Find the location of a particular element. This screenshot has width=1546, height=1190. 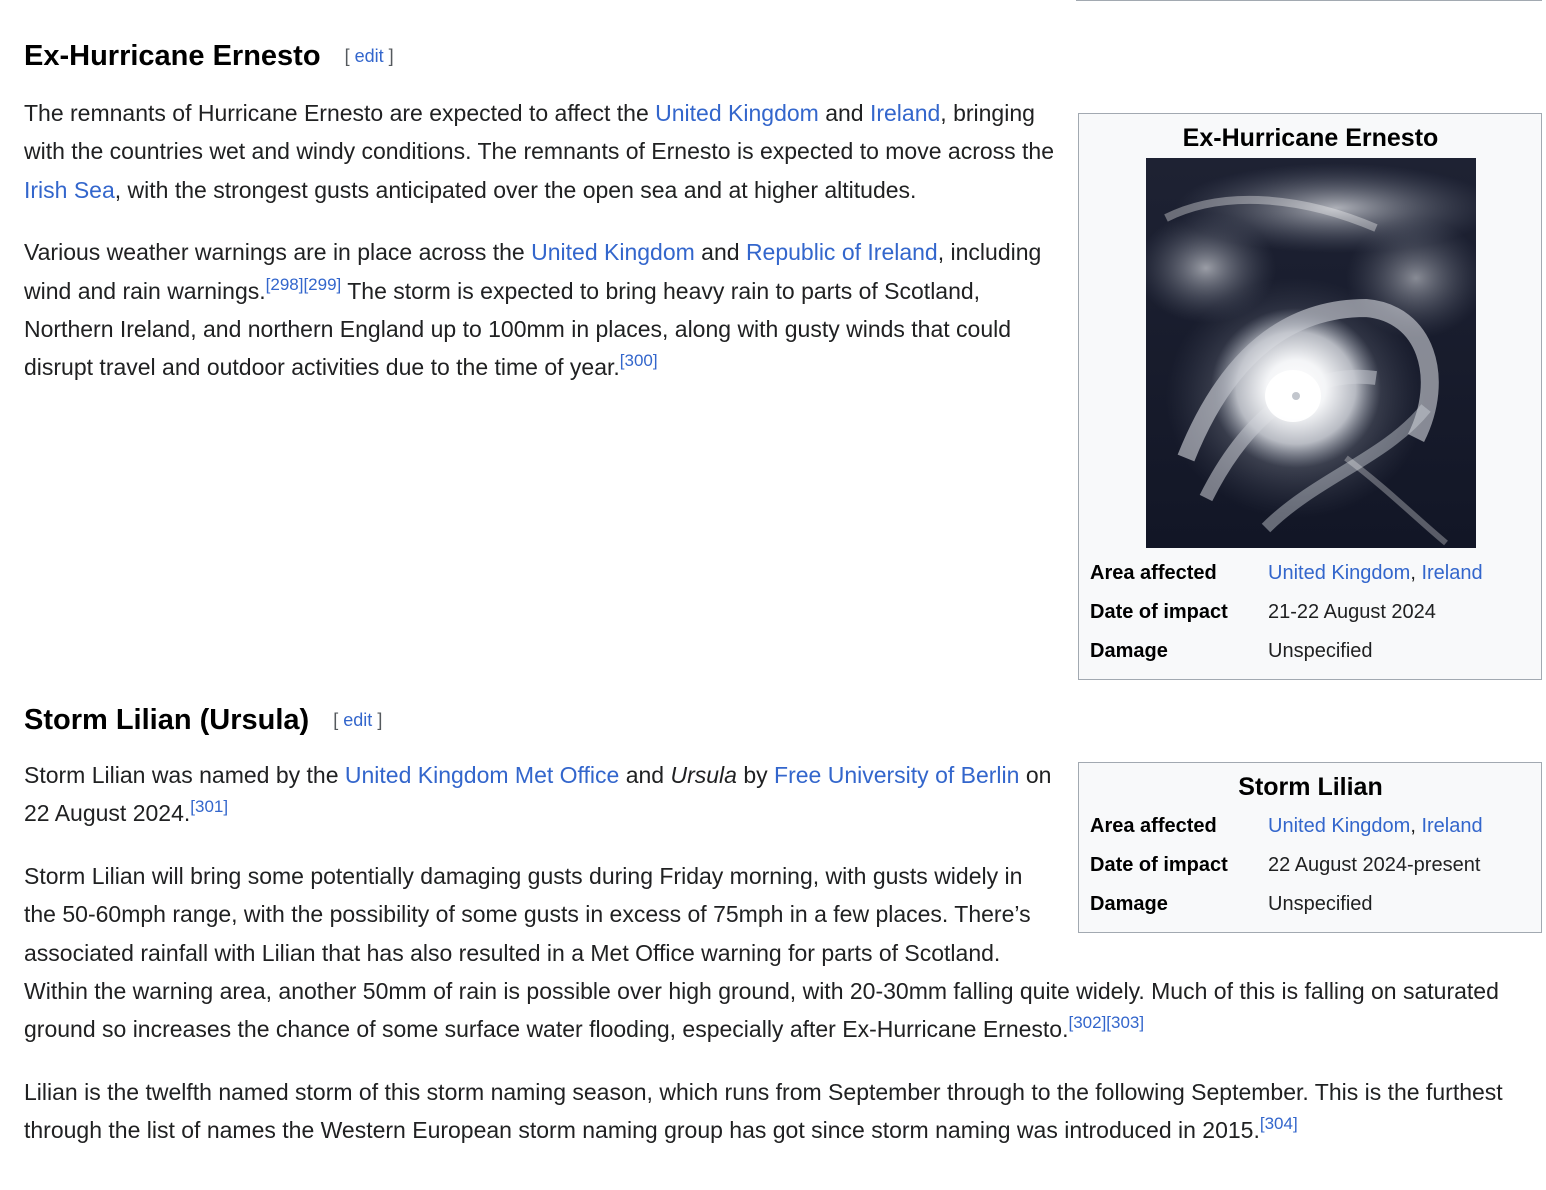

citation: [301] is located at coordinates (209, 806).